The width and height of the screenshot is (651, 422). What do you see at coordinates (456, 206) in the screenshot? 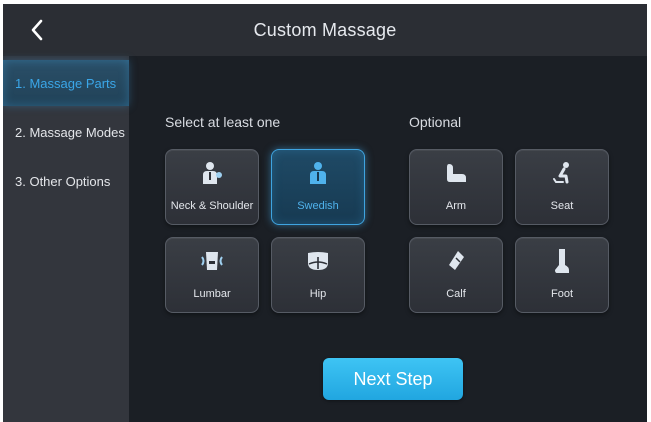
I see `part-label: Arm` at bounding box center [456, 206].